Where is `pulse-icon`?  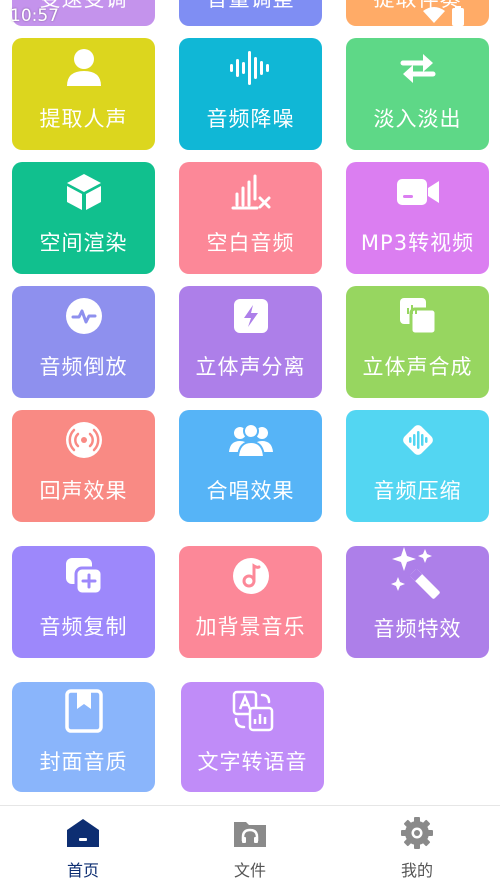 pulse-icon is located at coordinates (84, 316).